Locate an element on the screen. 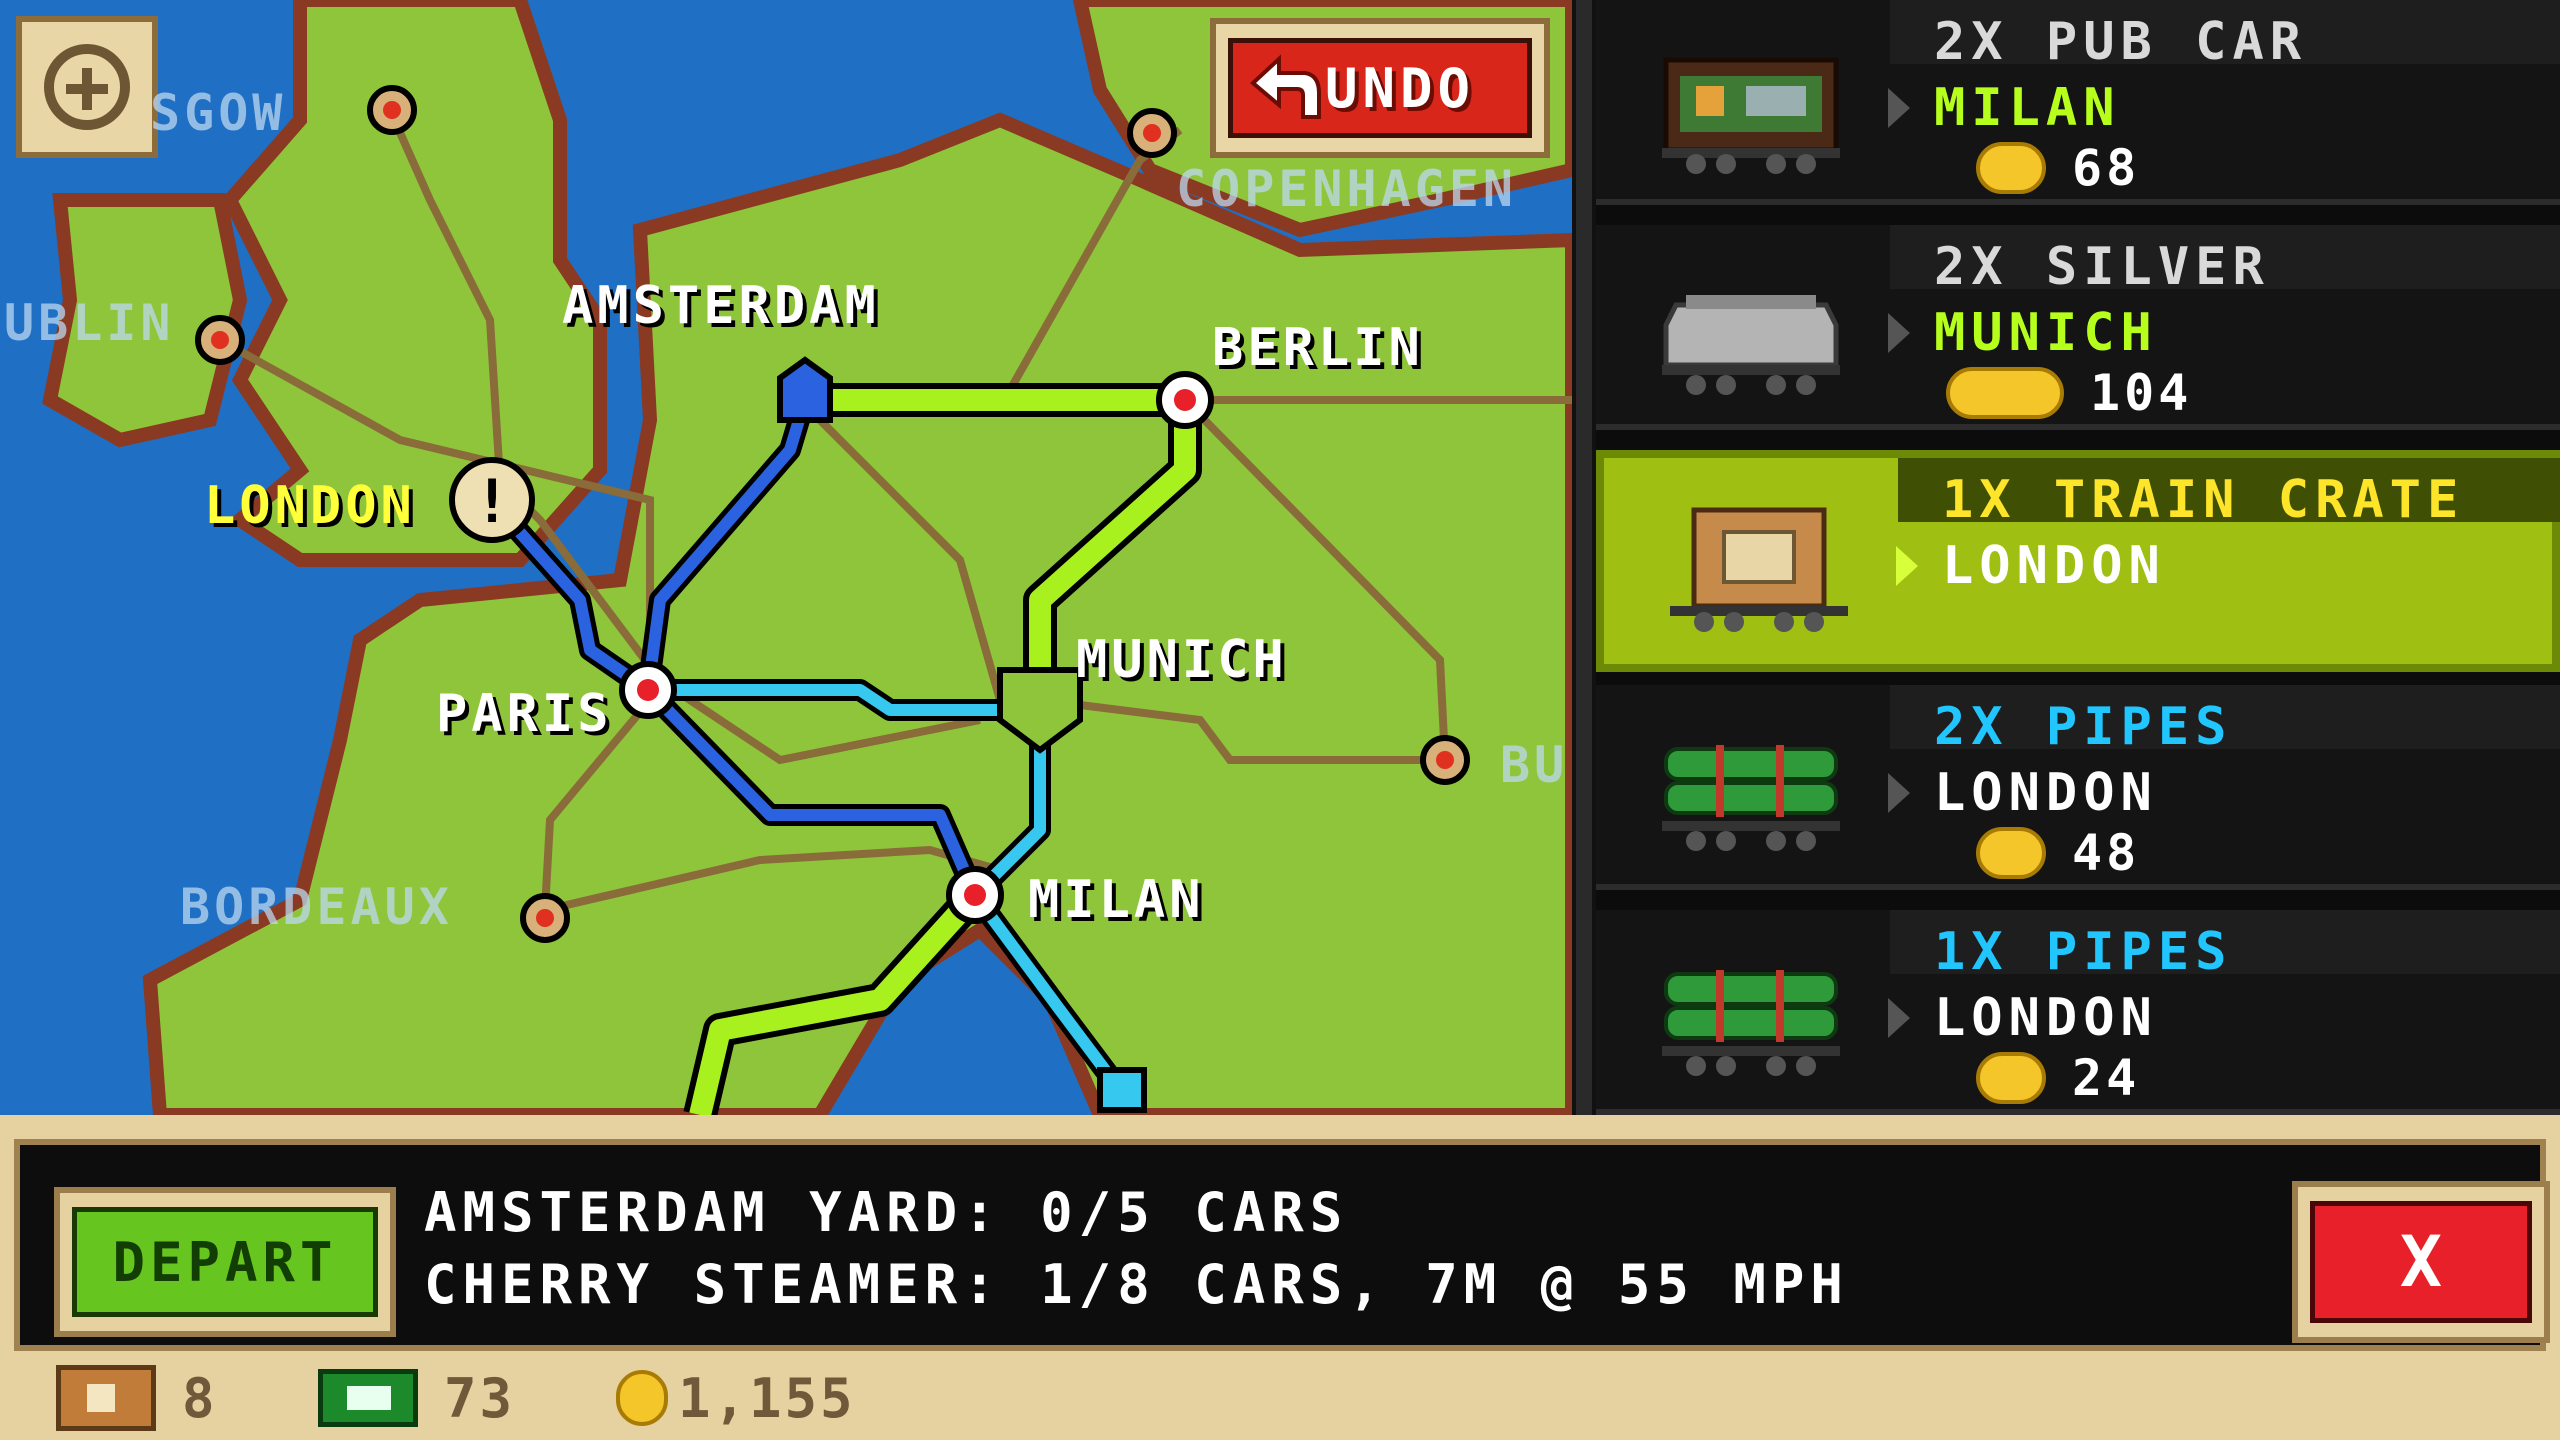  coins-counter: 1,155 is located at coordinates (736, 1398).